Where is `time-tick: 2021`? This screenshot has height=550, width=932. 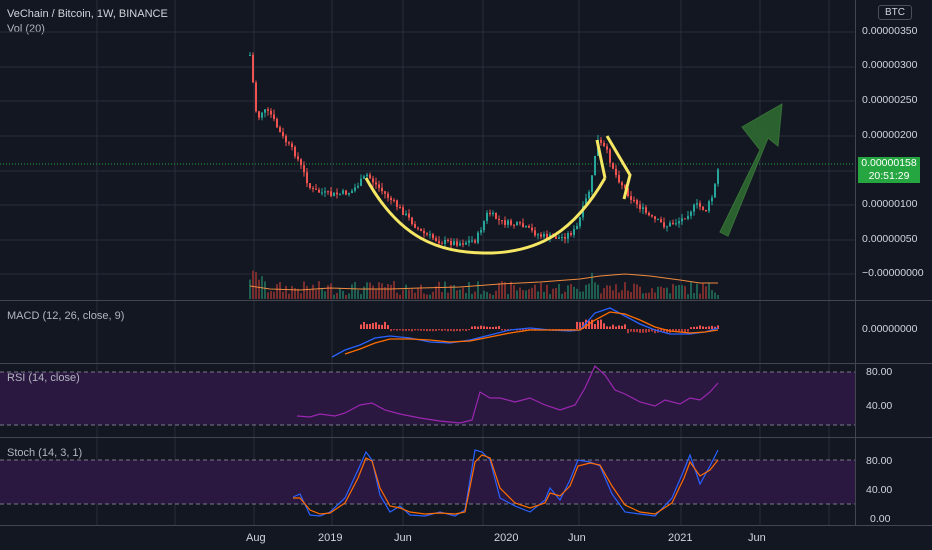 time-tick: 2021 is located at coordinates (680, 538).